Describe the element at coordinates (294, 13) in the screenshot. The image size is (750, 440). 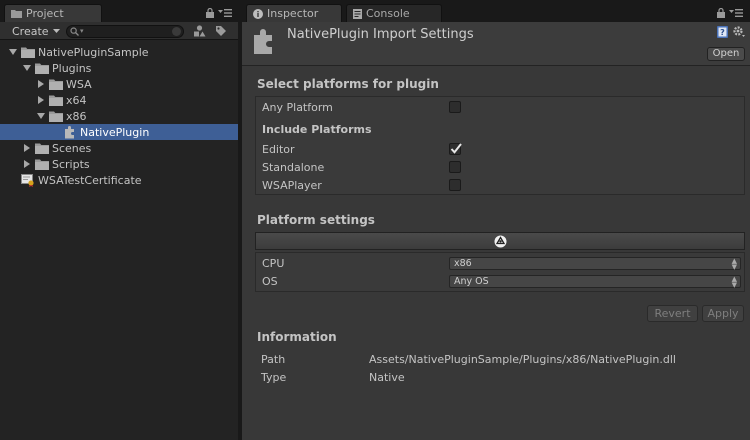
I see `tab-inspector: Inspector` at that location.